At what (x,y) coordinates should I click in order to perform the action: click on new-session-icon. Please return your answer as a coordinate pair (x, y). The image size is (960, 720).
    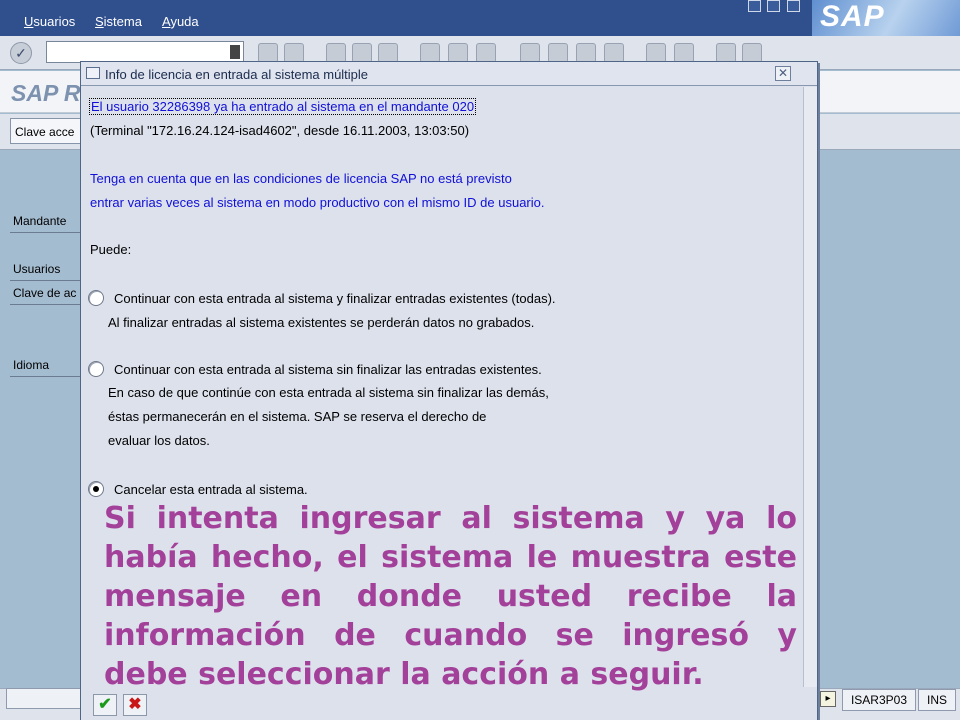
    Looking at the image, I should click on (656, 53).